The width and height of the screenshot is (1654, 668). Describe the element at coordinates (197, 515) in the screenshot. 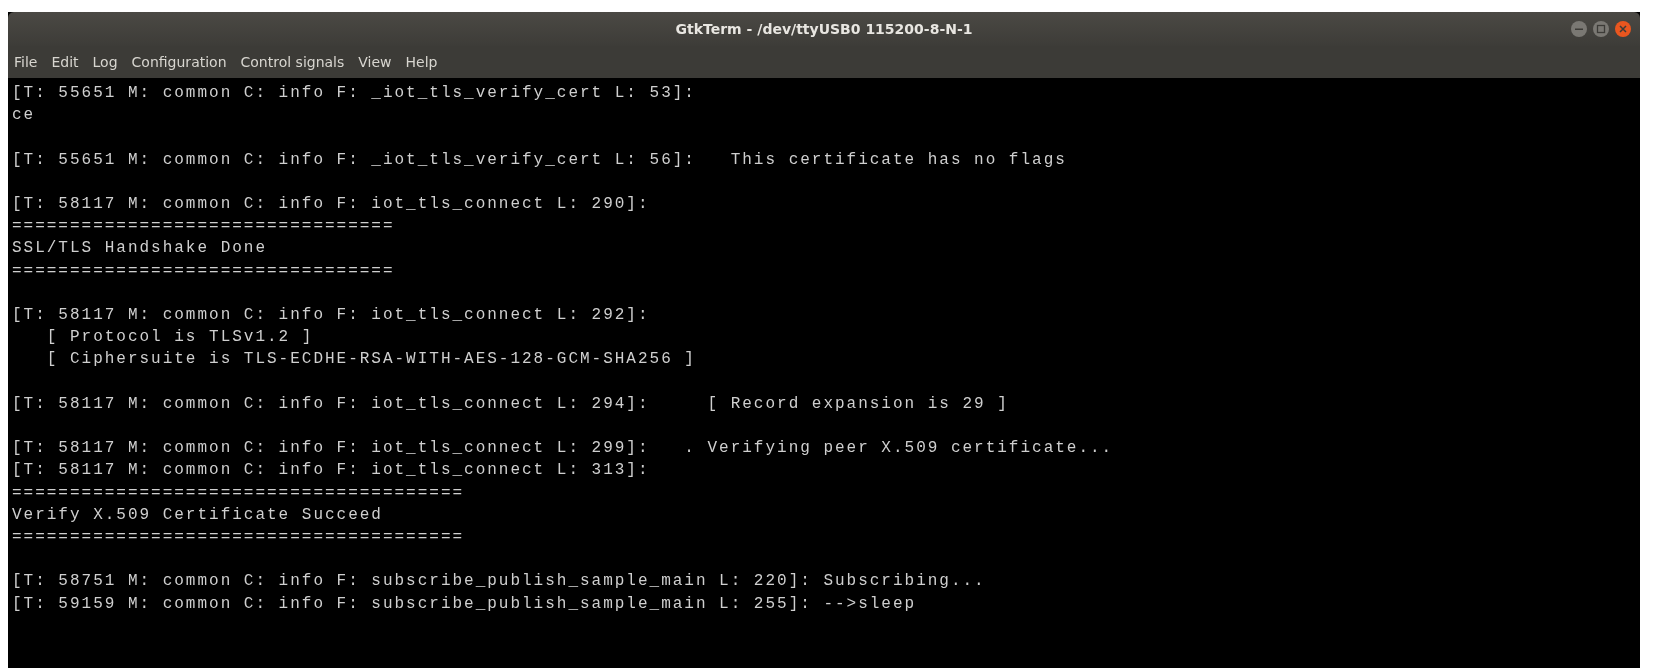

I see `terminal-line: Verify X.509 Certificate Succeed` at that location.